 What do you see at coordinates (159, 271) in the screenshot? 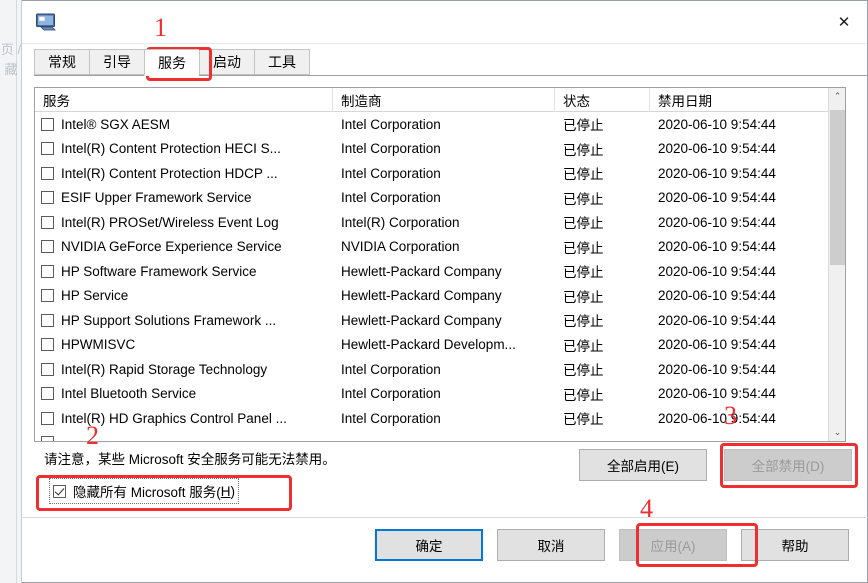
I see `service-name: HP Software Framework Service` at bounding box center [159, 271].